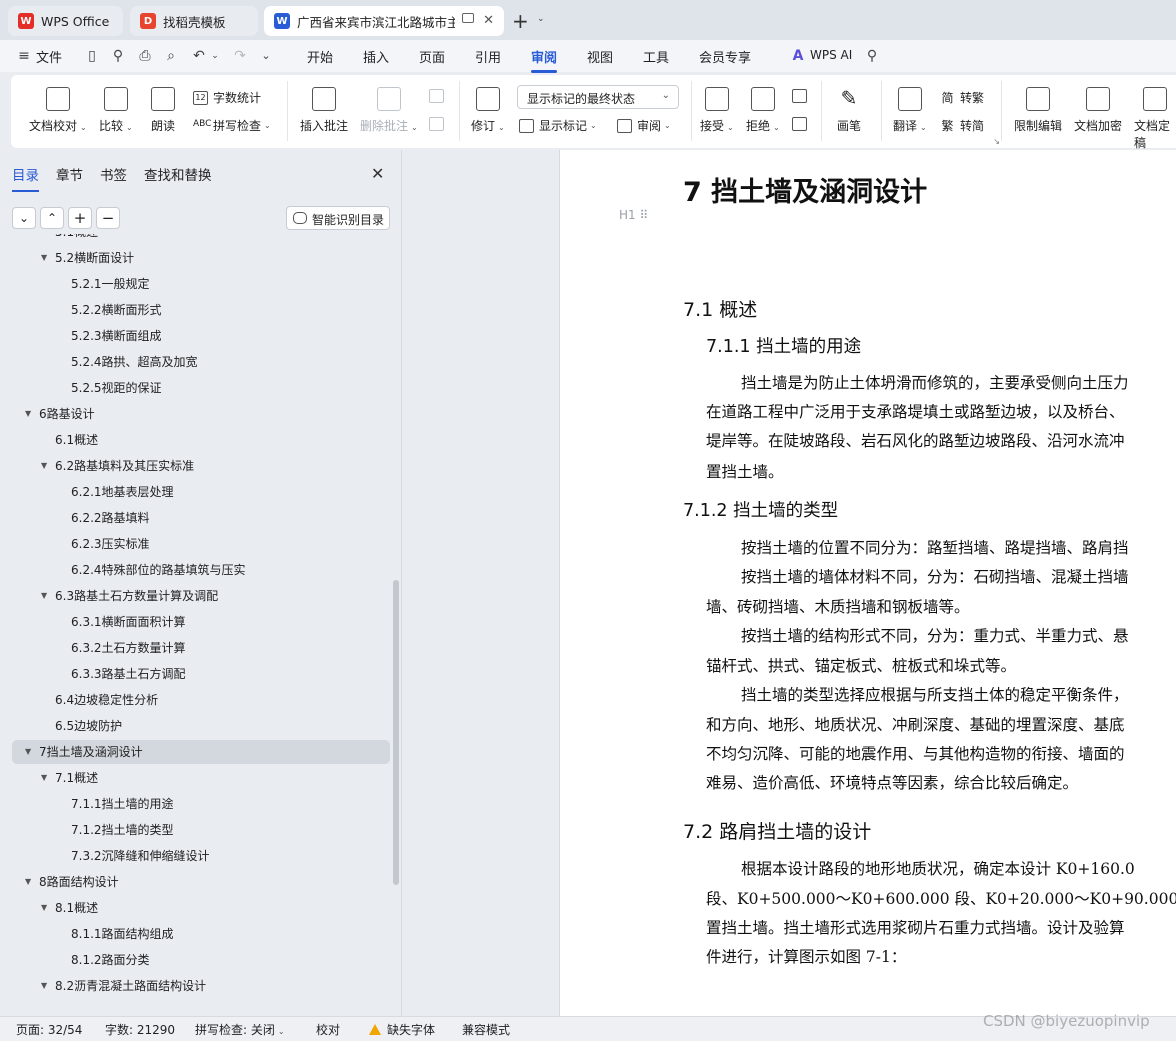 Image resolution: width=1176 pixels, height=1041 pixels. Describe the element at coordinates (69, 174) in the screenshot. I see `nav-tab-sections: 章节` at that location.